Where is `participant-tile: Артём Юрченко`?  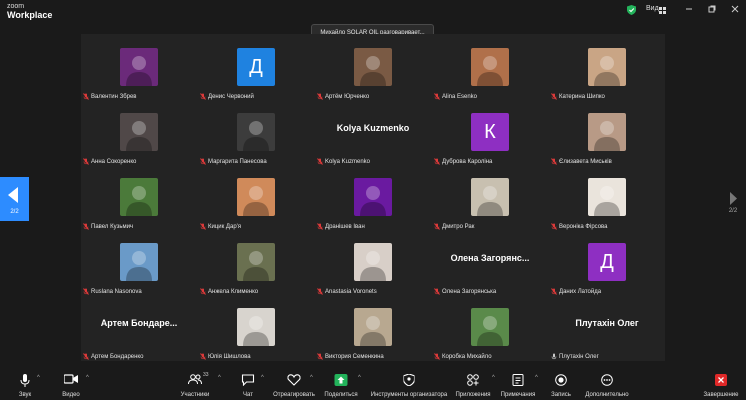 participant-tile: Артём Юрченко is located at coordinates (373, 70).